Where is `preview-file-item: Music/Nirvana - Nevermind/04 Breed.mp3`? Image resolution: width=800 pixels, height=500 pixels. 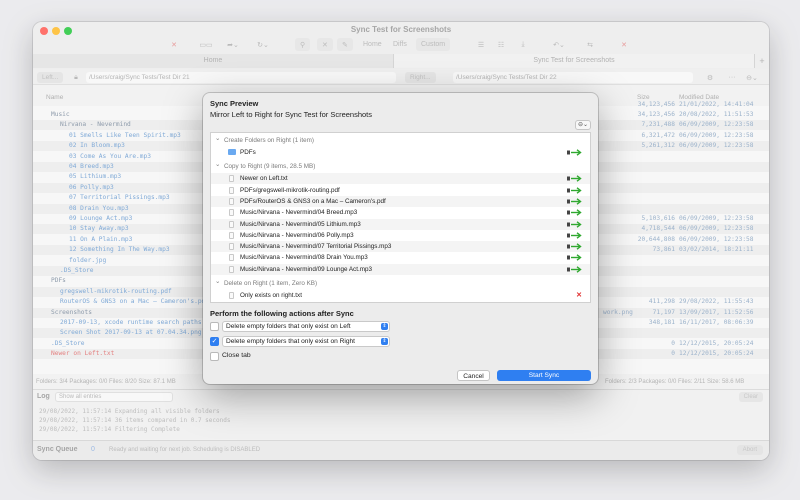
preview-file-item: Music/Nirvana - Nevermind/04 Breed.mp3 is located at coordinates (400, 212).